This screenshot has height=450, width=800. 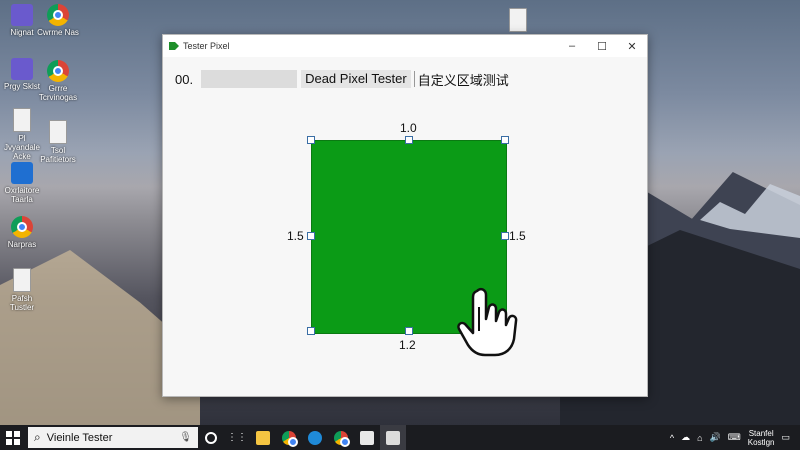 What do you see at coordinates (295, 236) in the screenshot?
I see `label-left: 1.5` at bounding box center [295, 236].